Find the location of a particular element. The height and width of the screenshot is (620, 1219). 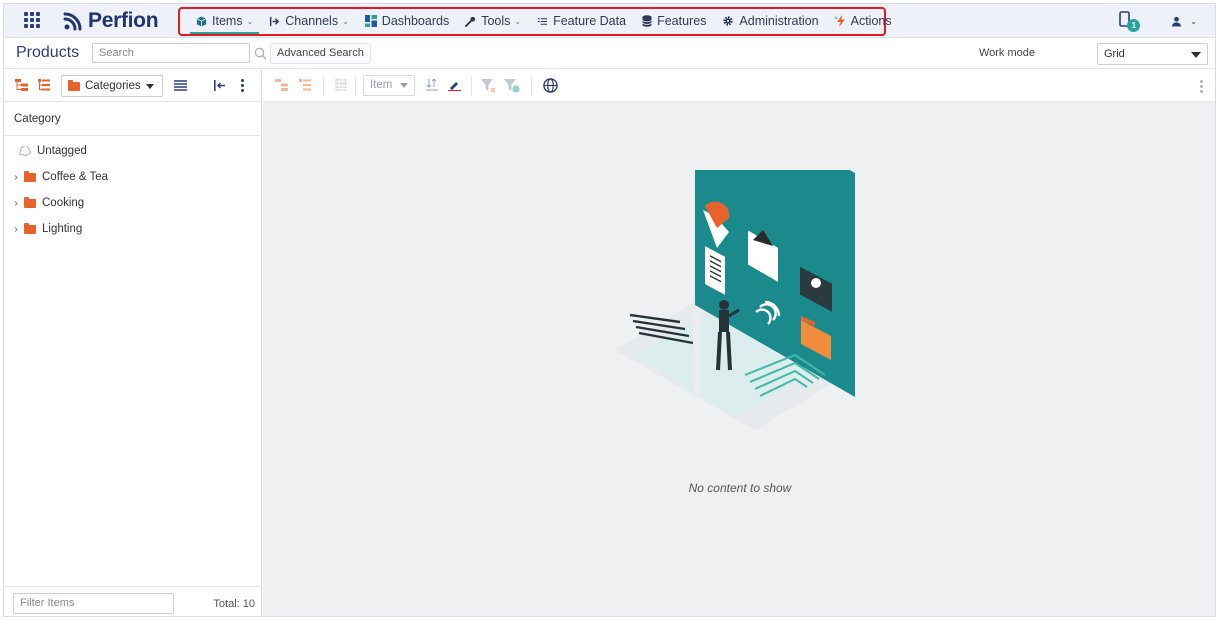

channel-arrow-icon is located at coordinates (274, 21).